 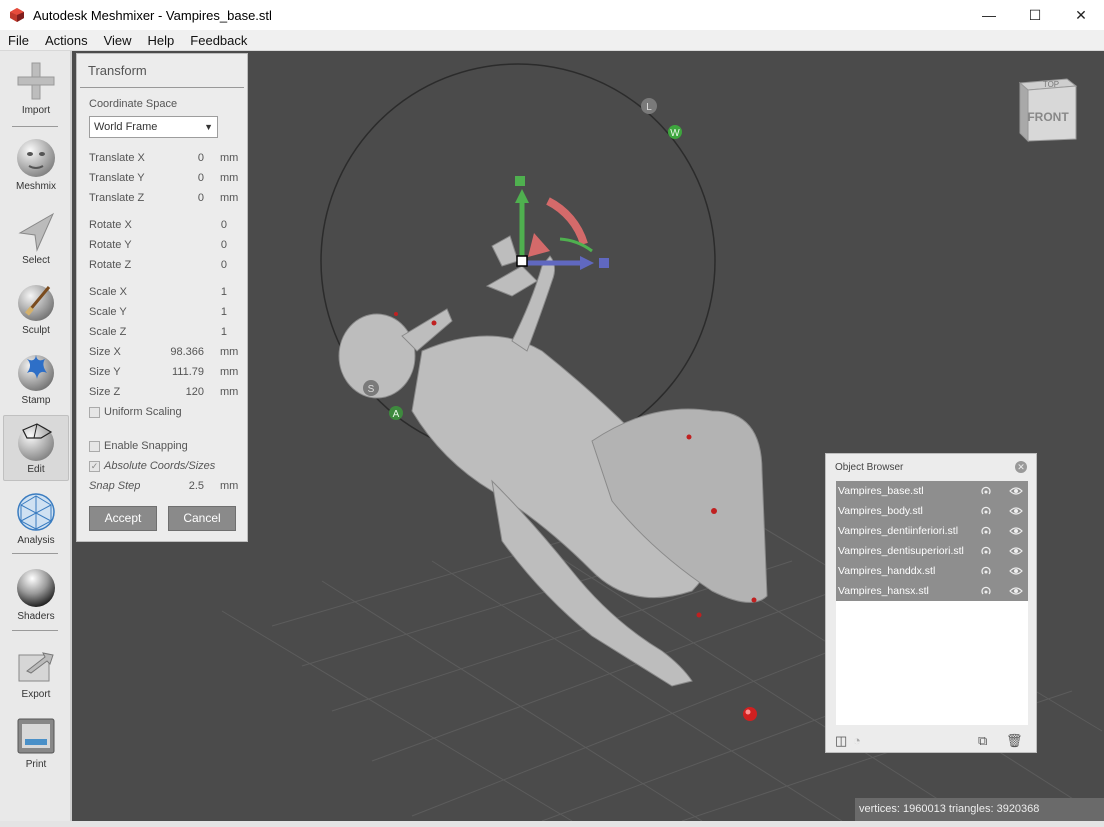 I want to click on scale-y-value: 1, so click(x=197, y=312).